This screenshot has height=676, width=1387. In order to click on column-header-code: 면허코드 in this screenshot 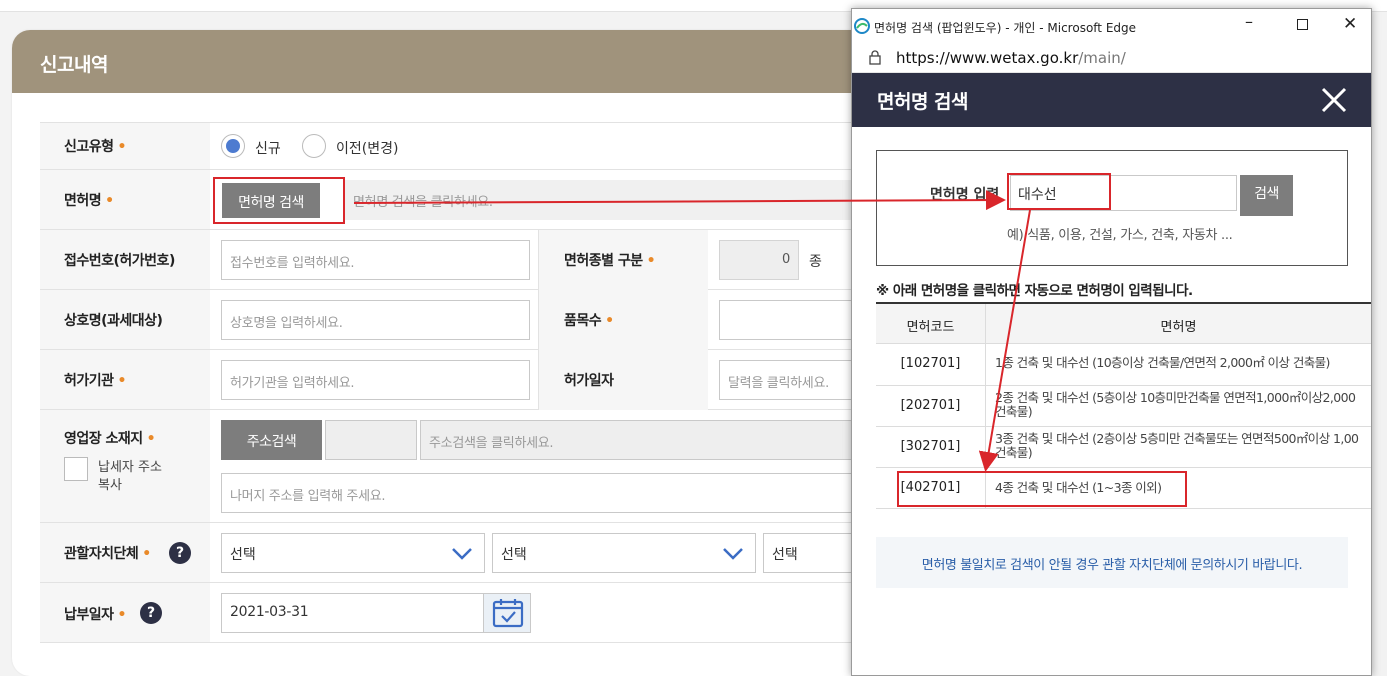, I will do `click(931, 324)`.